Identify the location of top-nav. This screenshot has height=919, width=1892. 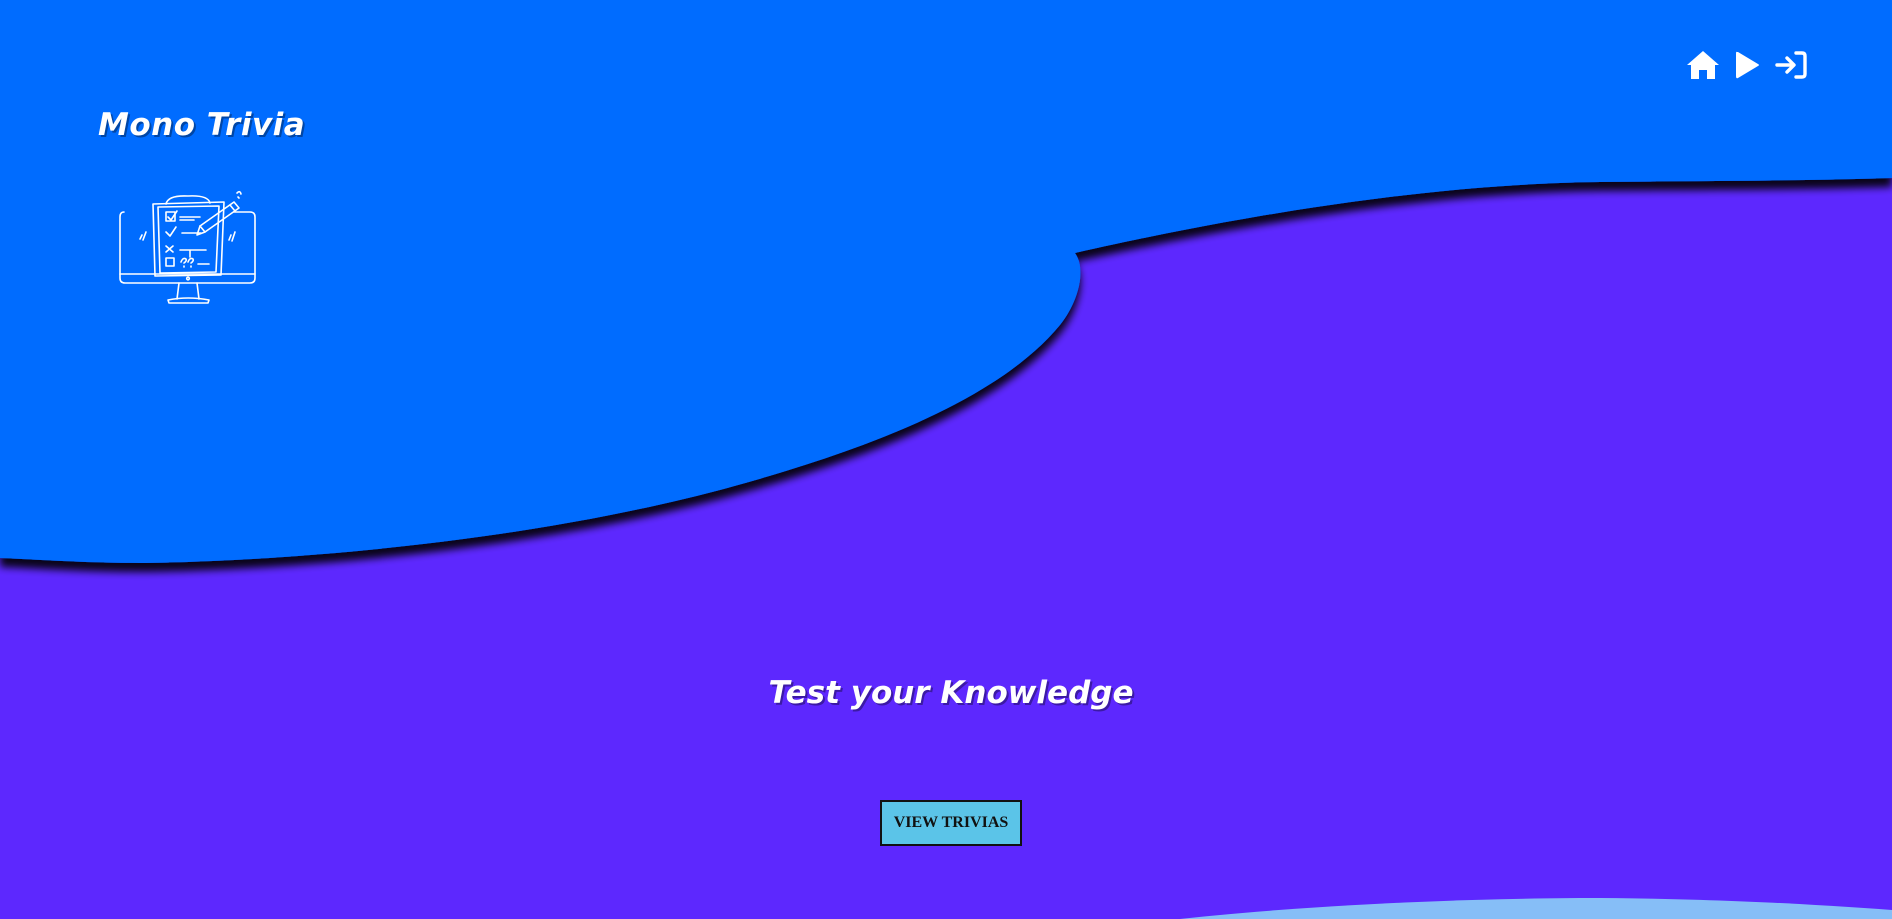
(1747, 65).